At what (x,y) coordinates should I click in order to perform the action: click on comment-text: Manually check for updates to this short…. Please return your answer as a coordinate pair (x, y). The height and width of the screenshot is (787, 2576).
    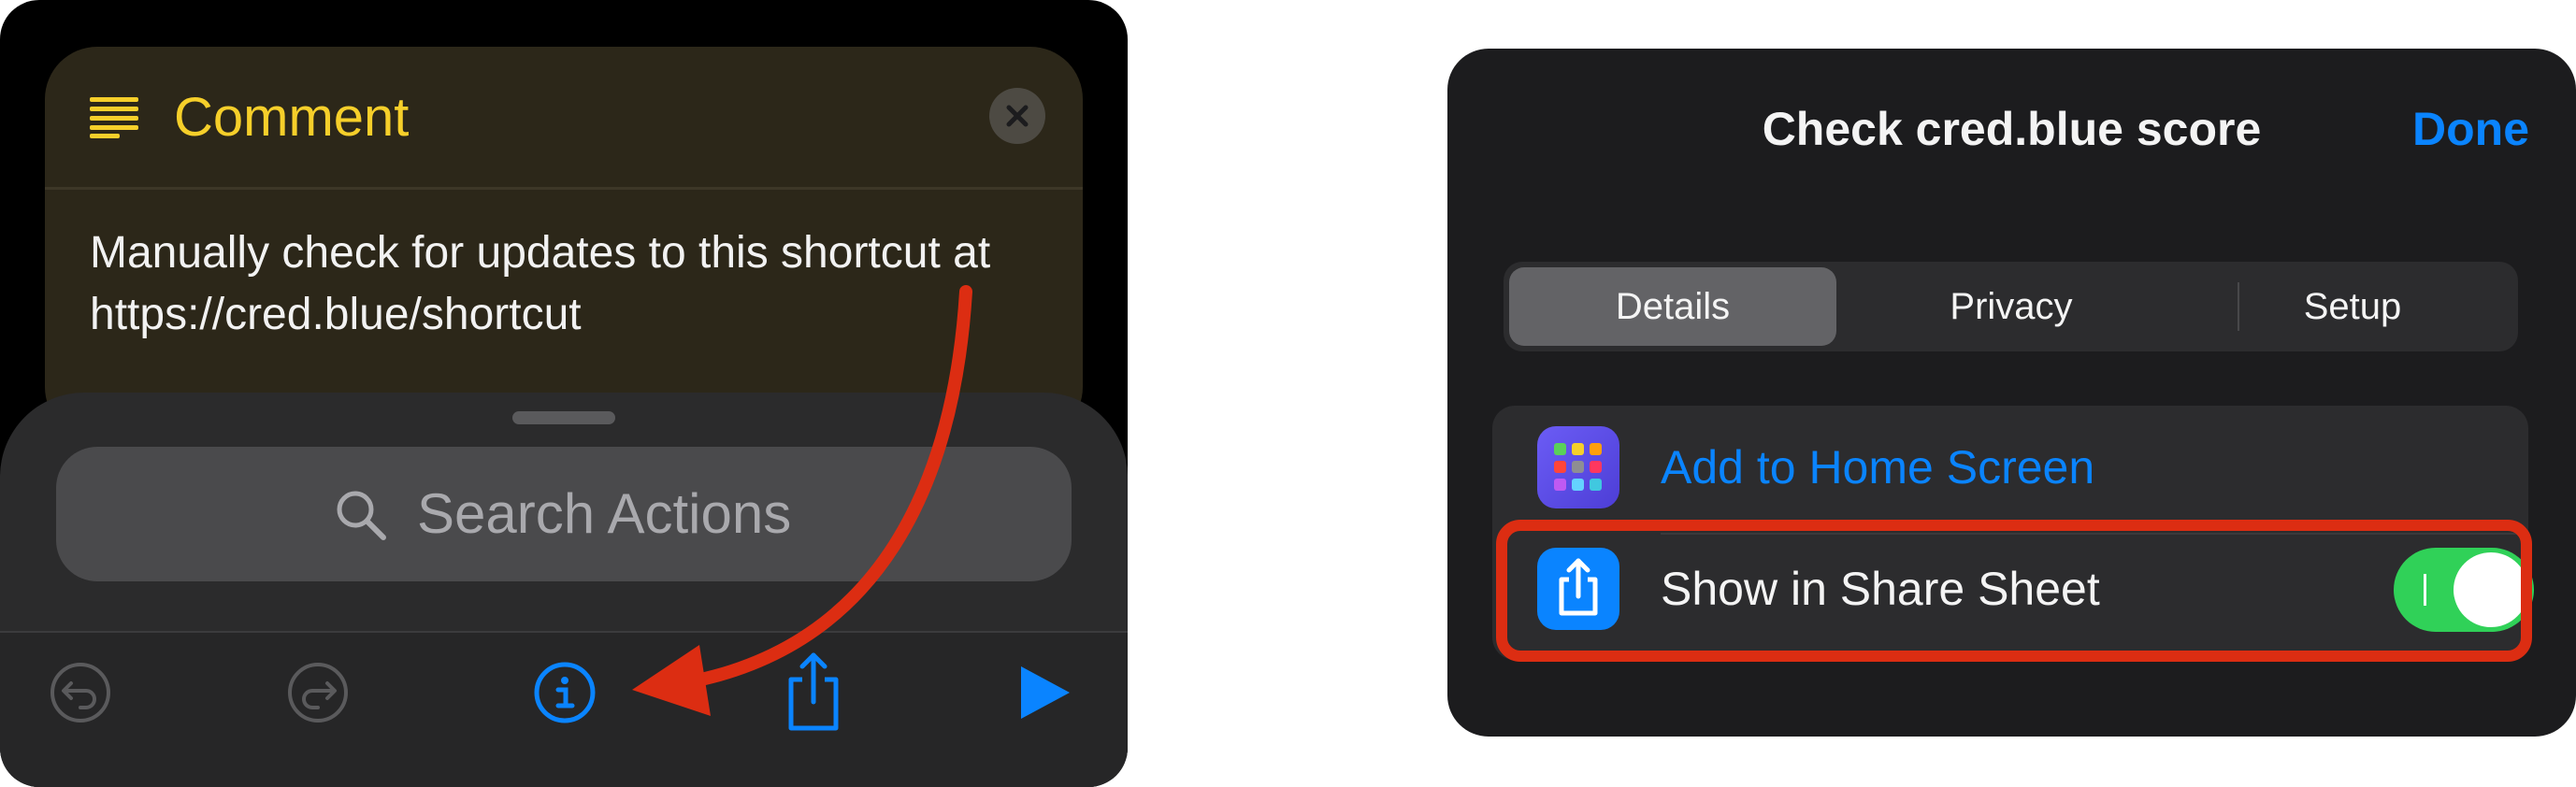
    Looking at the image, I should click on (576, 284).